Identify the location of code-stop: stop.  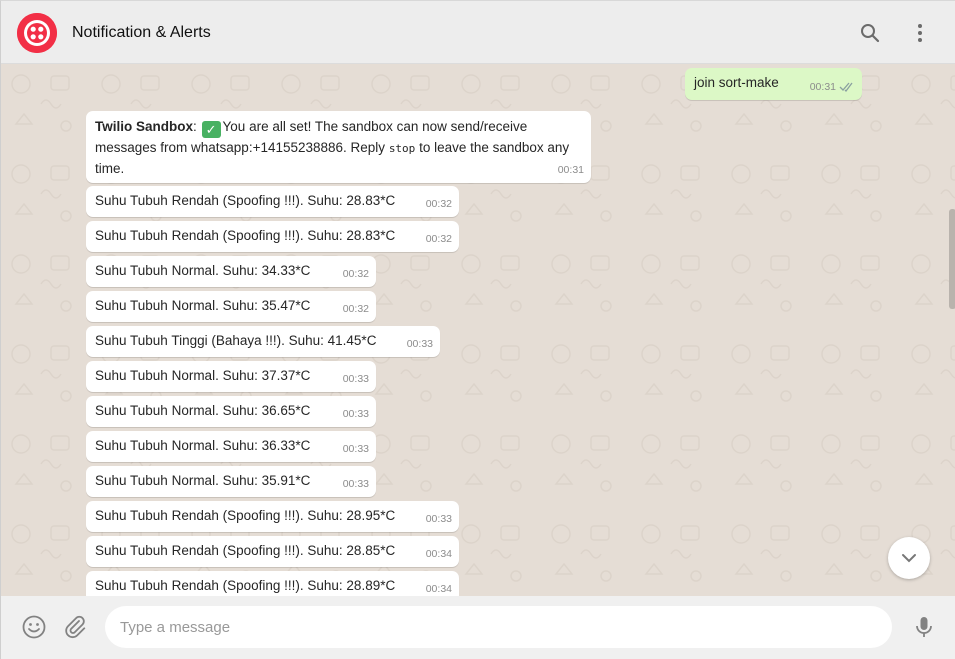
(402, 148).